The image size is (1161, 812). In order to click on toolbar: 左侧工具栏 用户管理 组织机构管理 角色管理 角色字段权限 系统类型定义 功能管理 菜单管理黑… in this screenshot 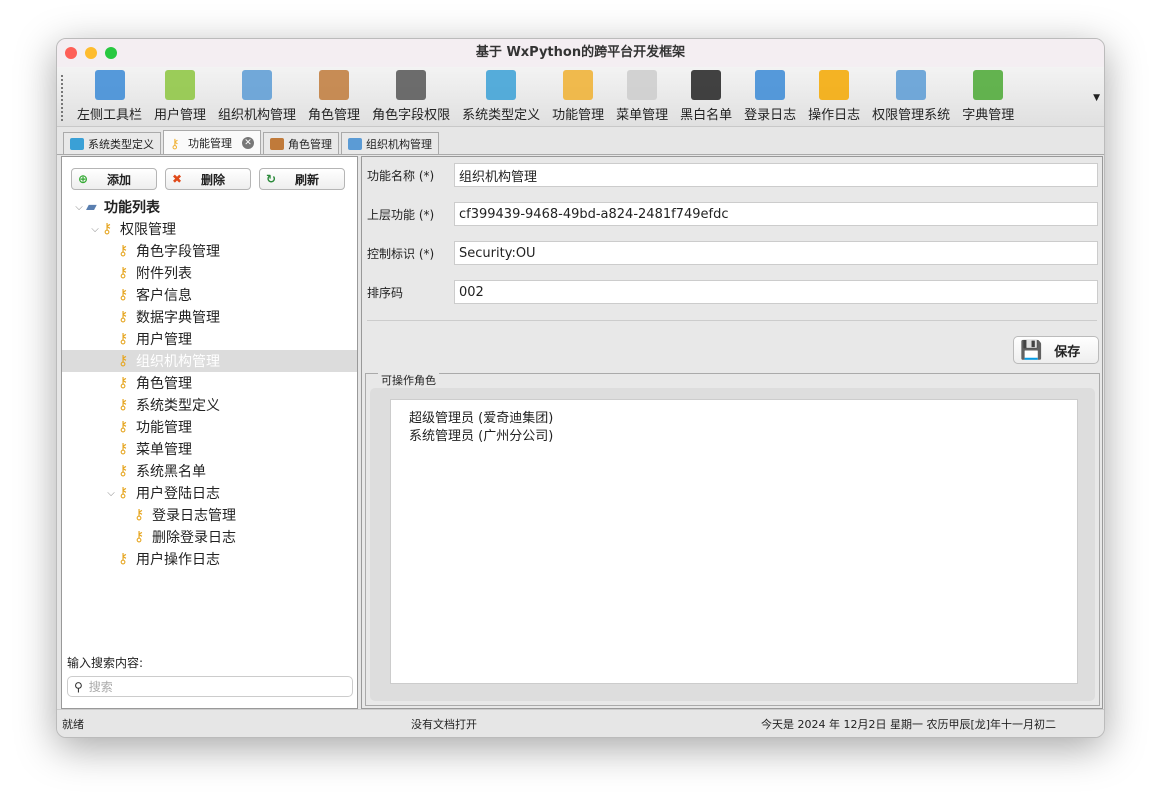, I will do `click(580, 97)`.